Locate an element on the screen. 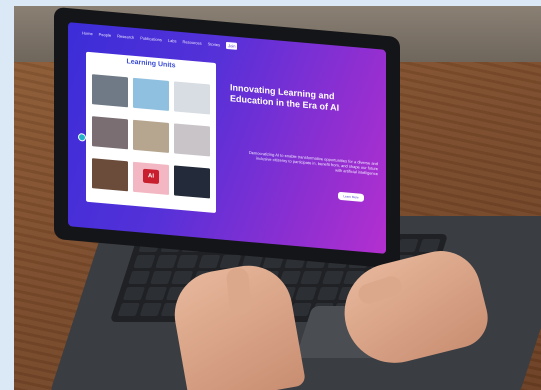 The height and width of the screenshot is (390, 541). nav-item-people: People is located at coordinates (105, 34).